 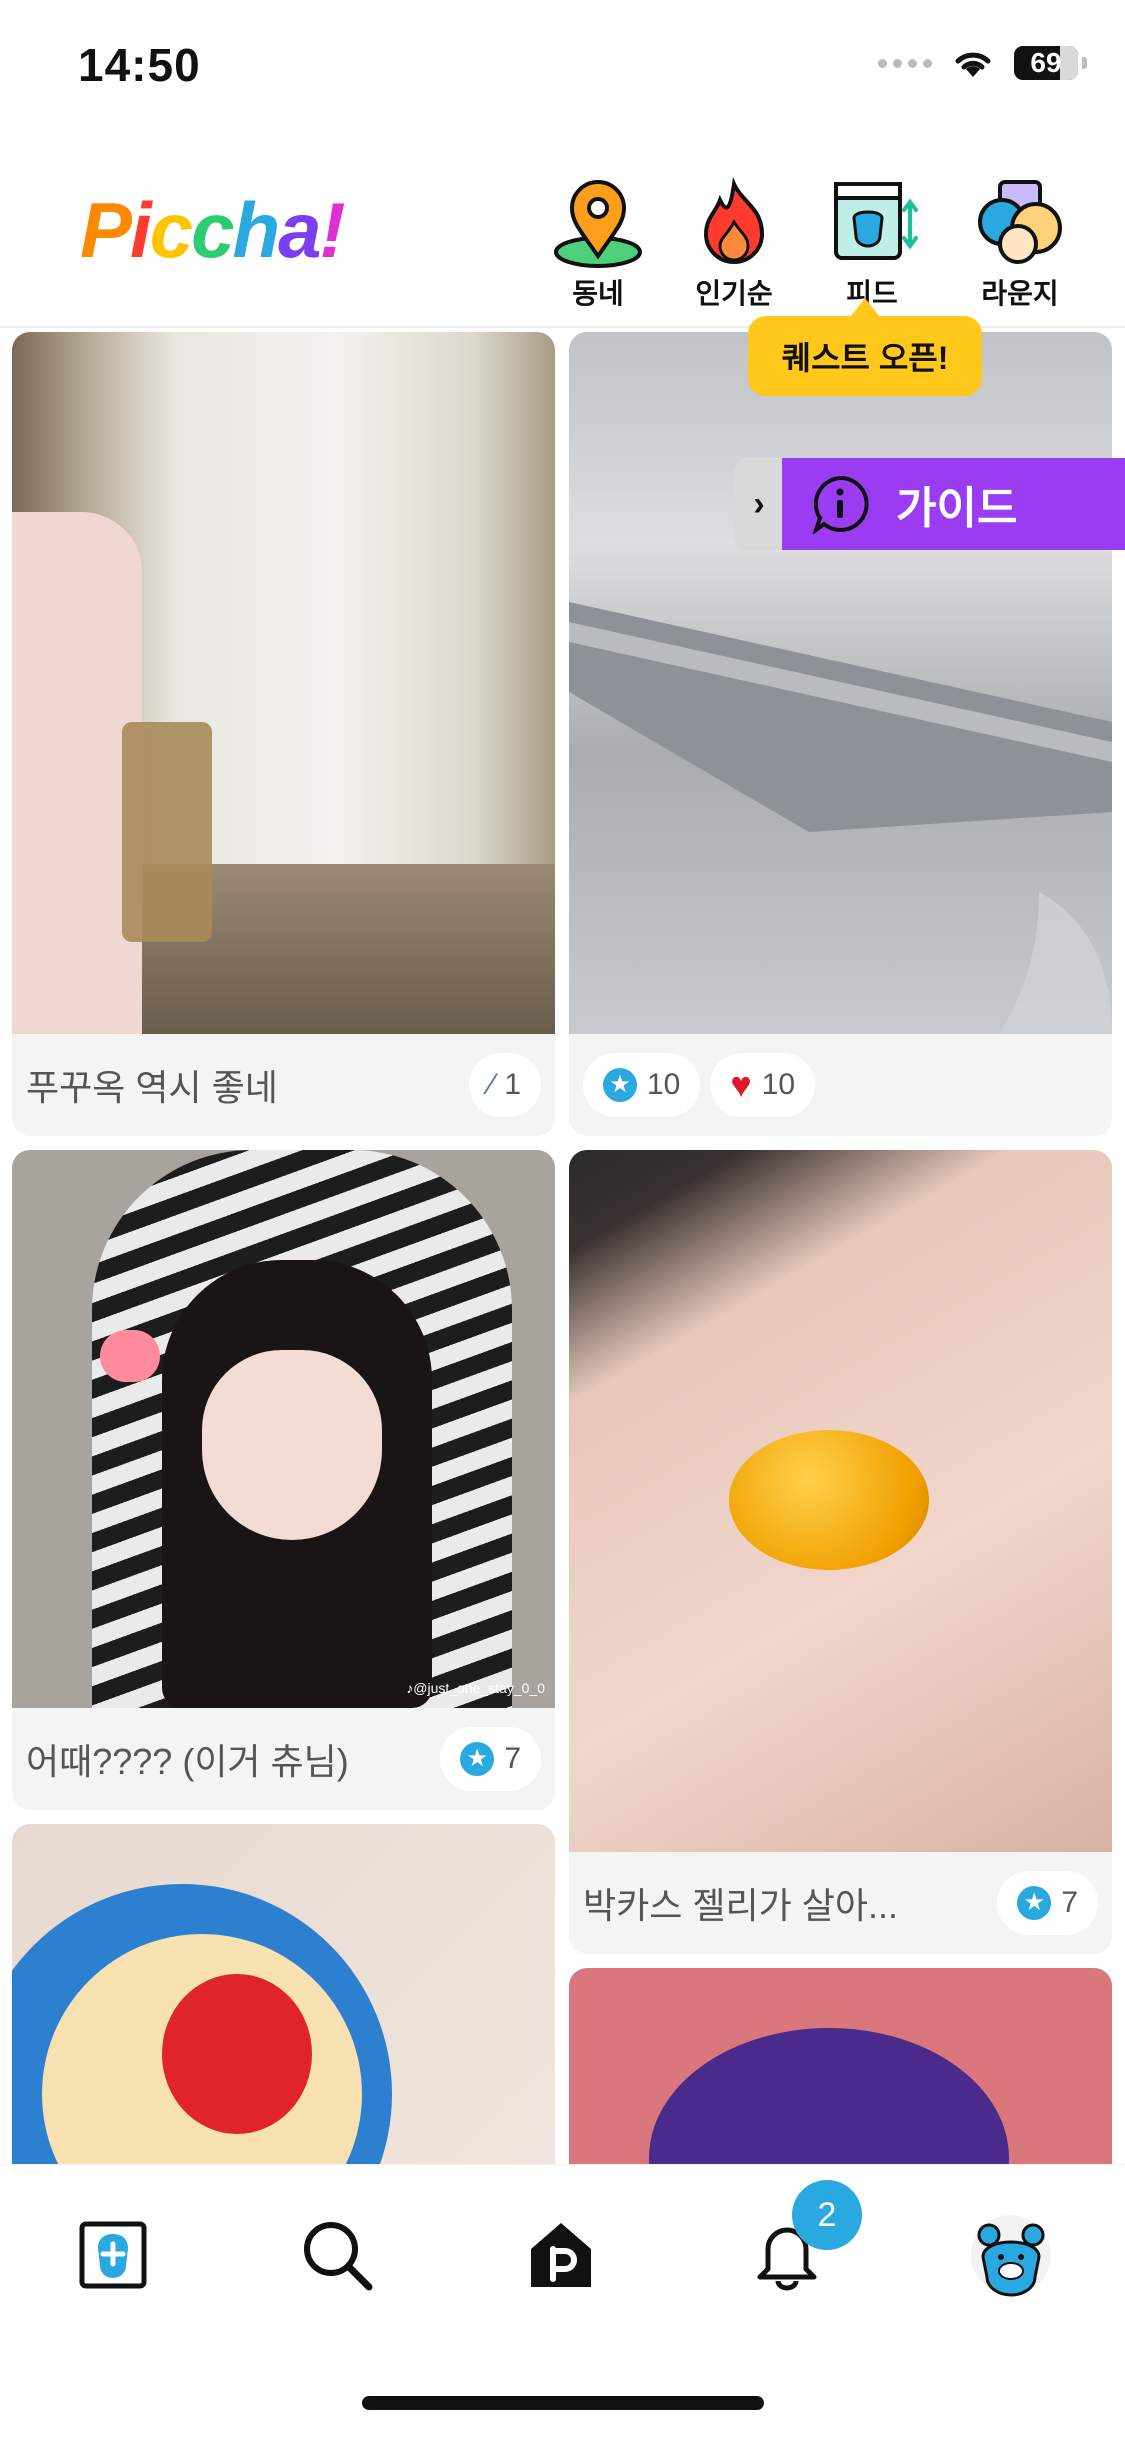 I want to click on post-image-room, so click(x=283, y=683).